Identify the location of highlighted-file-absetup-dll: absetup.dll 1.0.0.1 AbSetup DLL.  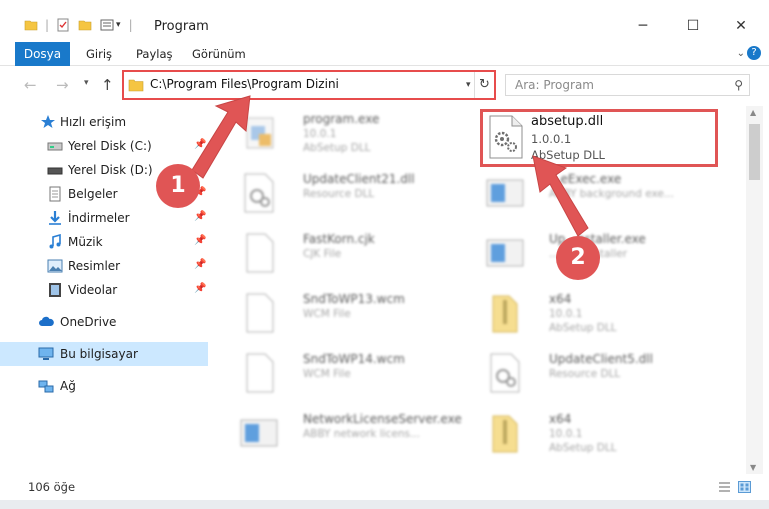
(599, 138).